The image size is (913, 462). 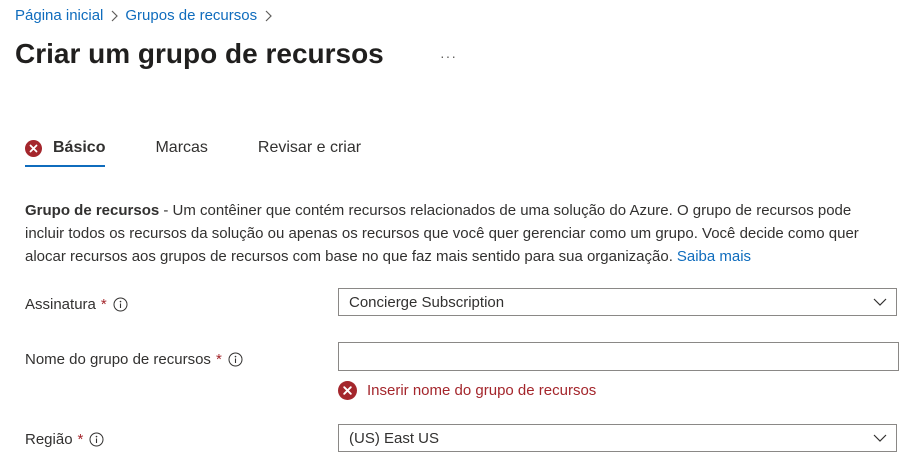 What do you see at coordinates (482, 390) in the screenshot?
I see `error-message-text: Inserir nome do grupo de recursos` at bounding box center [482, 390].